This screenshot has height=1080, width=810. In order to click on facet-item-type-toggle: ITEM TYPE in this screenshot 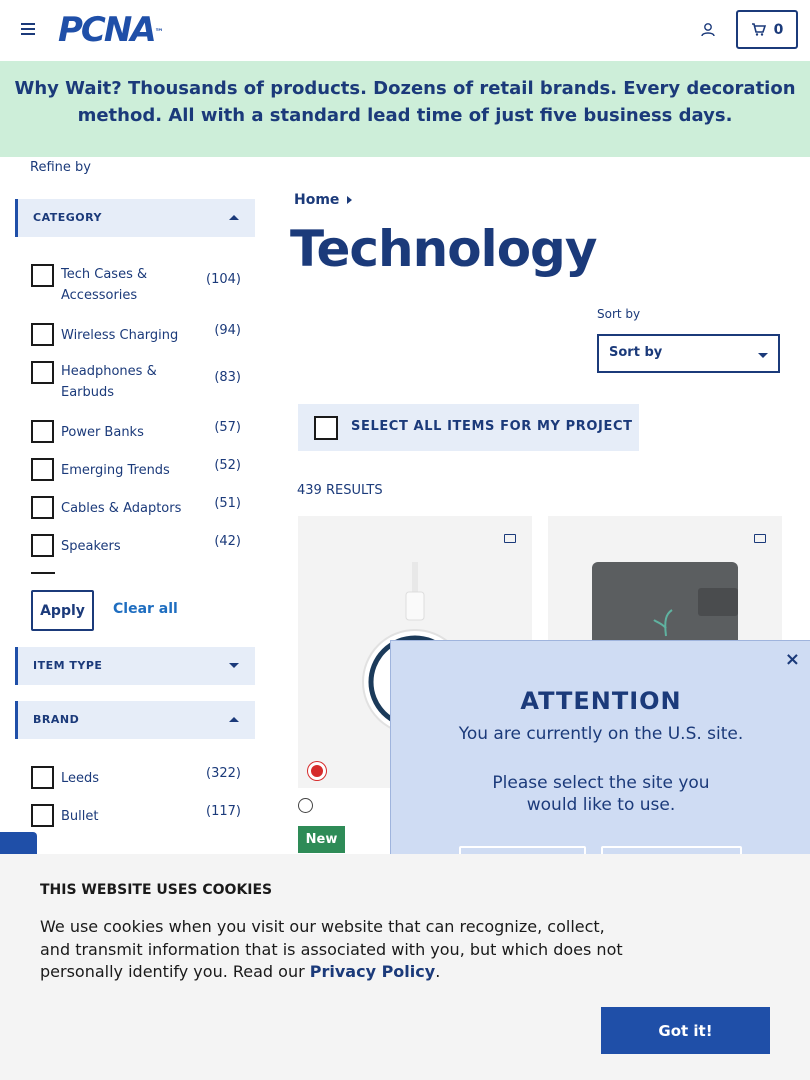, I will do `click(135, 666)`.